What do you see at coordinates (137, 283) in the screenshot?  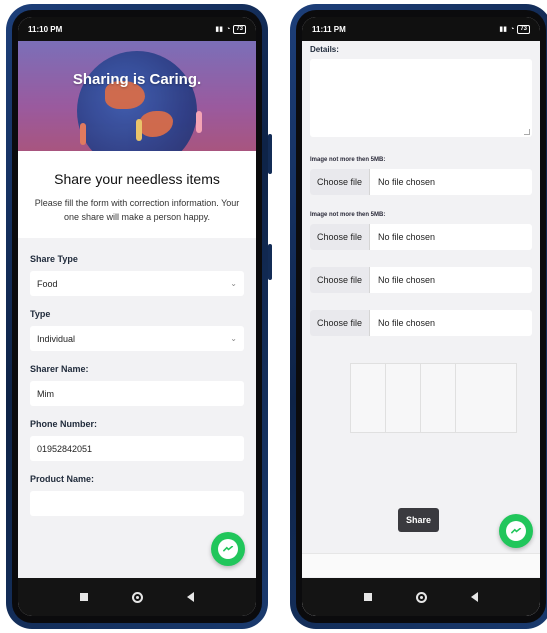 I see `share-type-select: Food ⌄` at bounding box center [137, 283].